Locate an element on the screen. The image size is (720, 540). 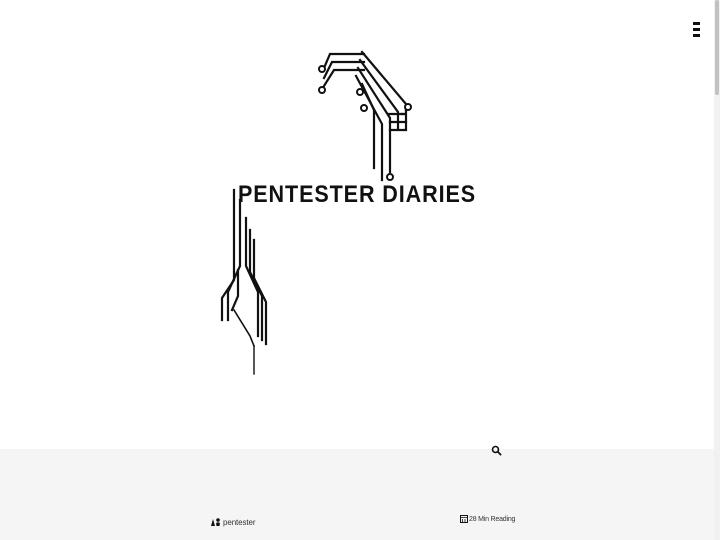
post-author: pentester is located at coordinates (232, 522).